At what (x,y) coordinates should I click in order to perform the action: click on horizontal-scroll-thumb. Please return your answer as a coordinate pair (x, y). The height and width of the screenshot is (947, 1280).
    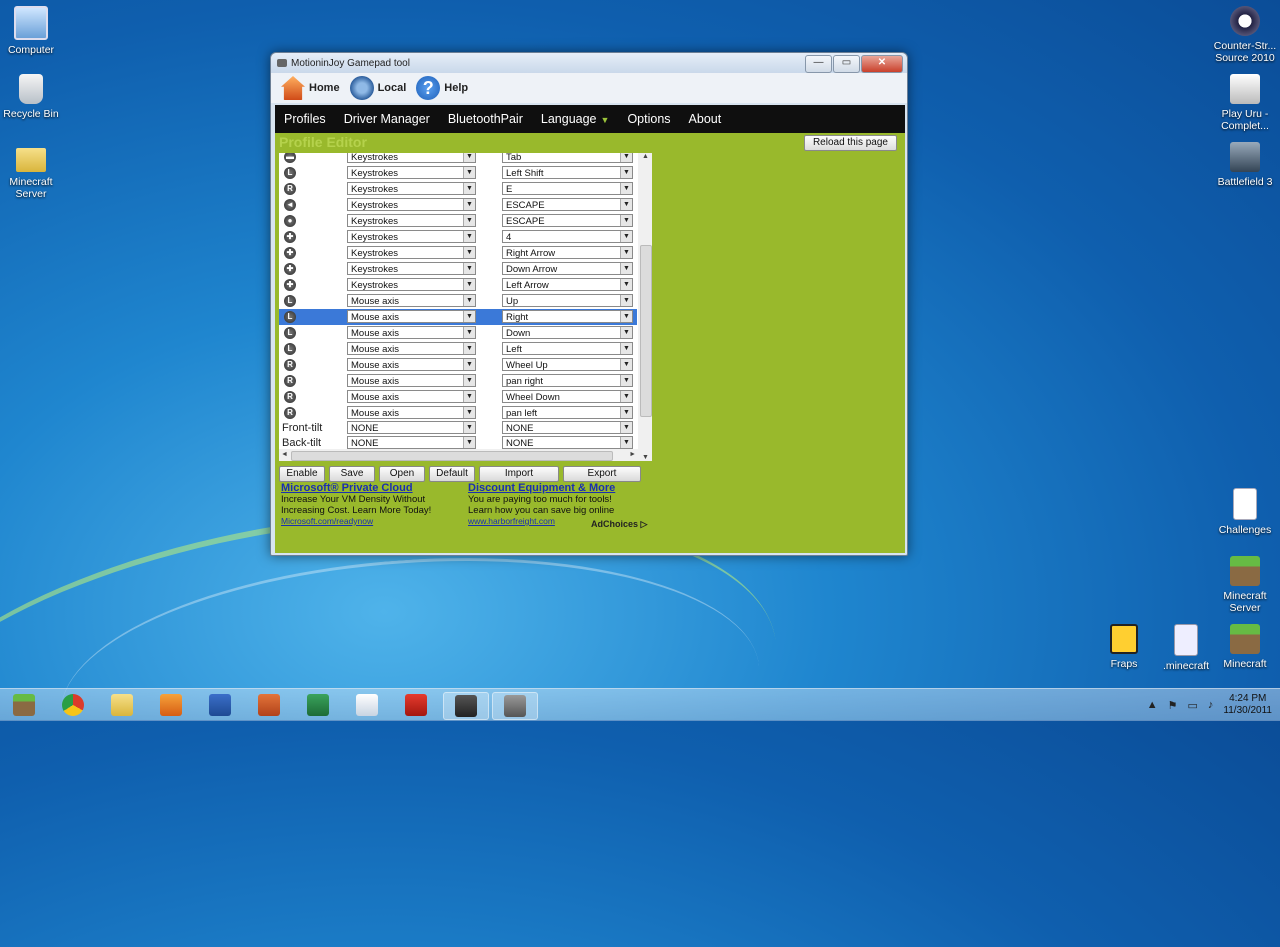
    Looking at the image, I should click on (452, 456).